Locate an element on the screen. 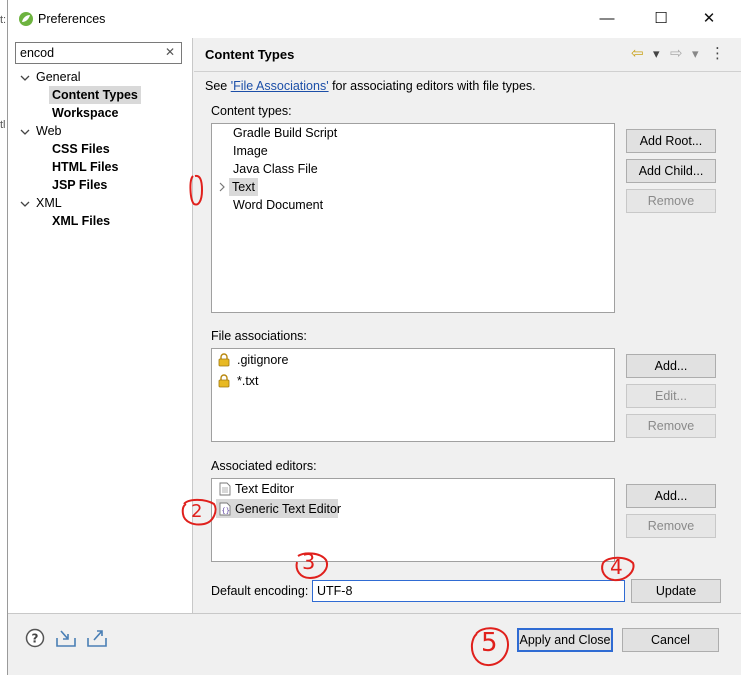  export-icon is located at coordinates (97, 638).